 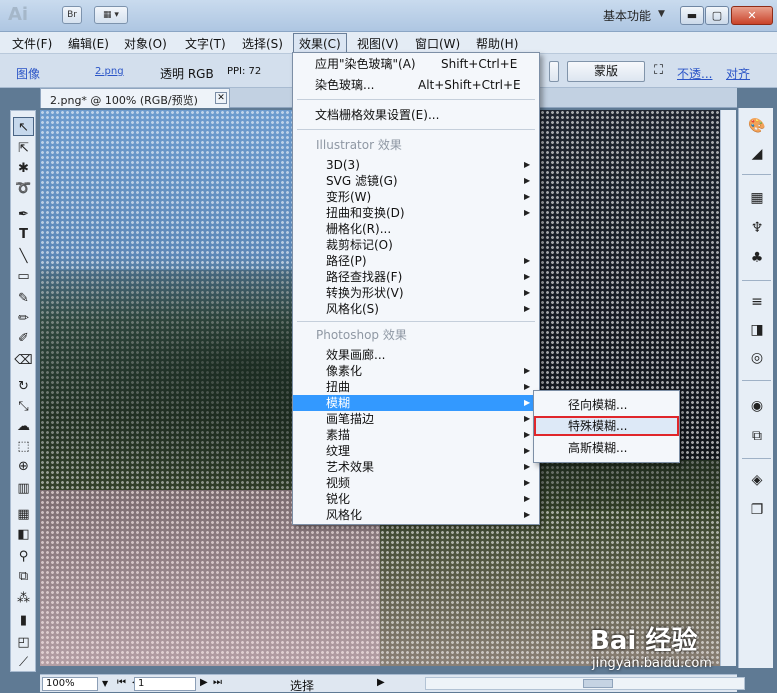 I want to click on effect-blur-item: 模糊 ▶, so click(x=416, y=403).